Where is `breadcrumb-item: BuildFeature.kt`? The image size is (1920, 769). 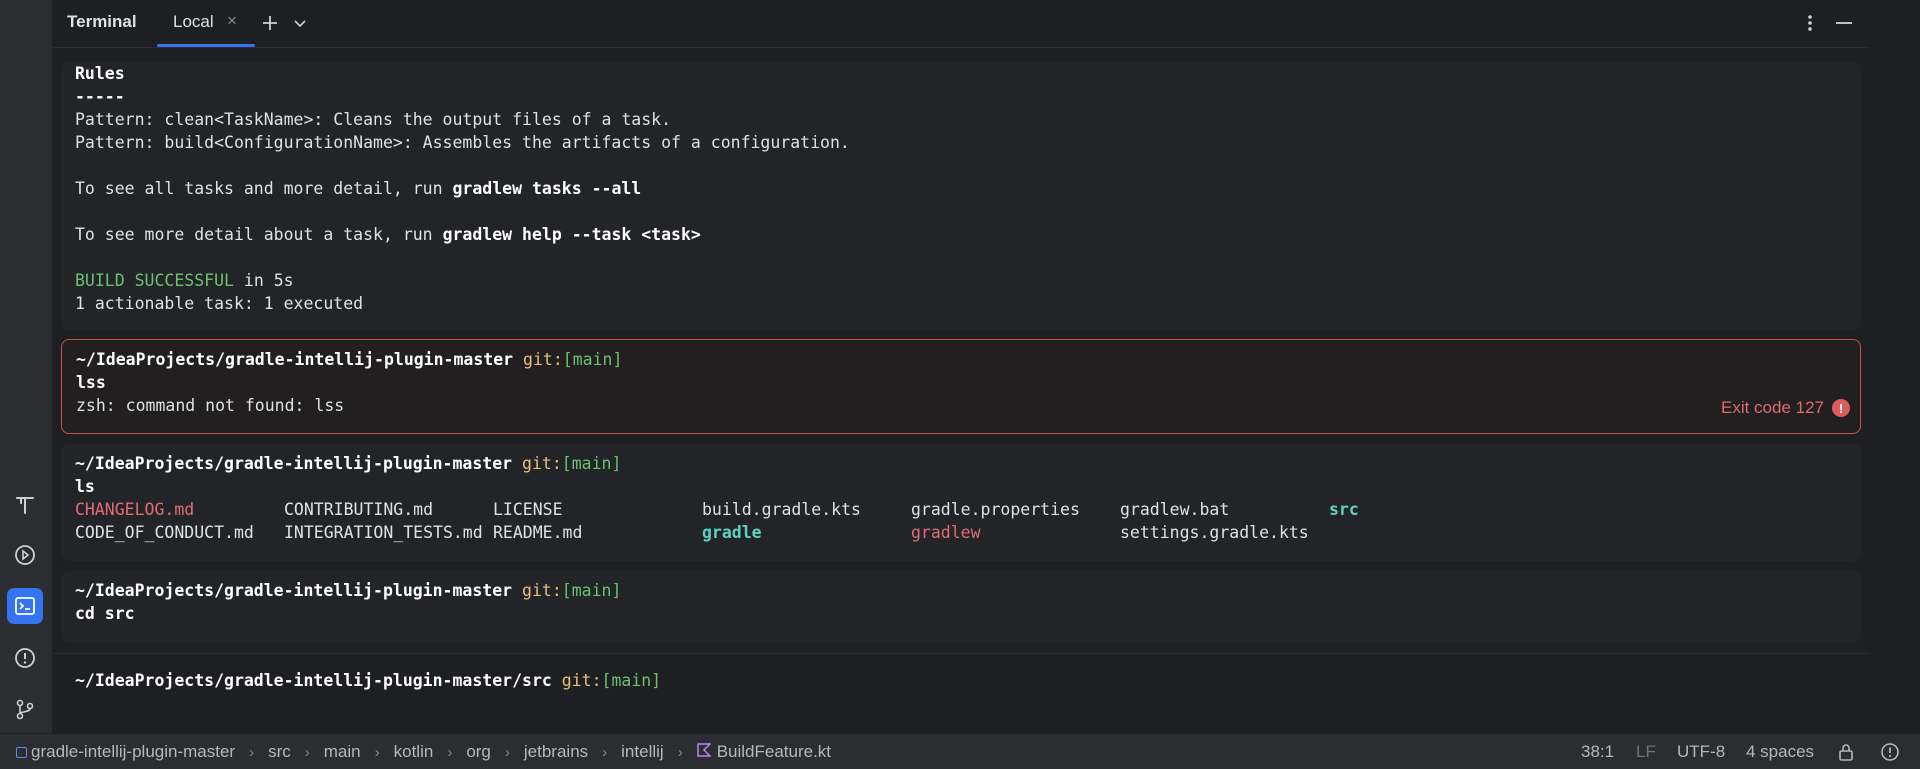 breadcrumb-item: BuildFeature.kt is located at coordinates (774, 752).